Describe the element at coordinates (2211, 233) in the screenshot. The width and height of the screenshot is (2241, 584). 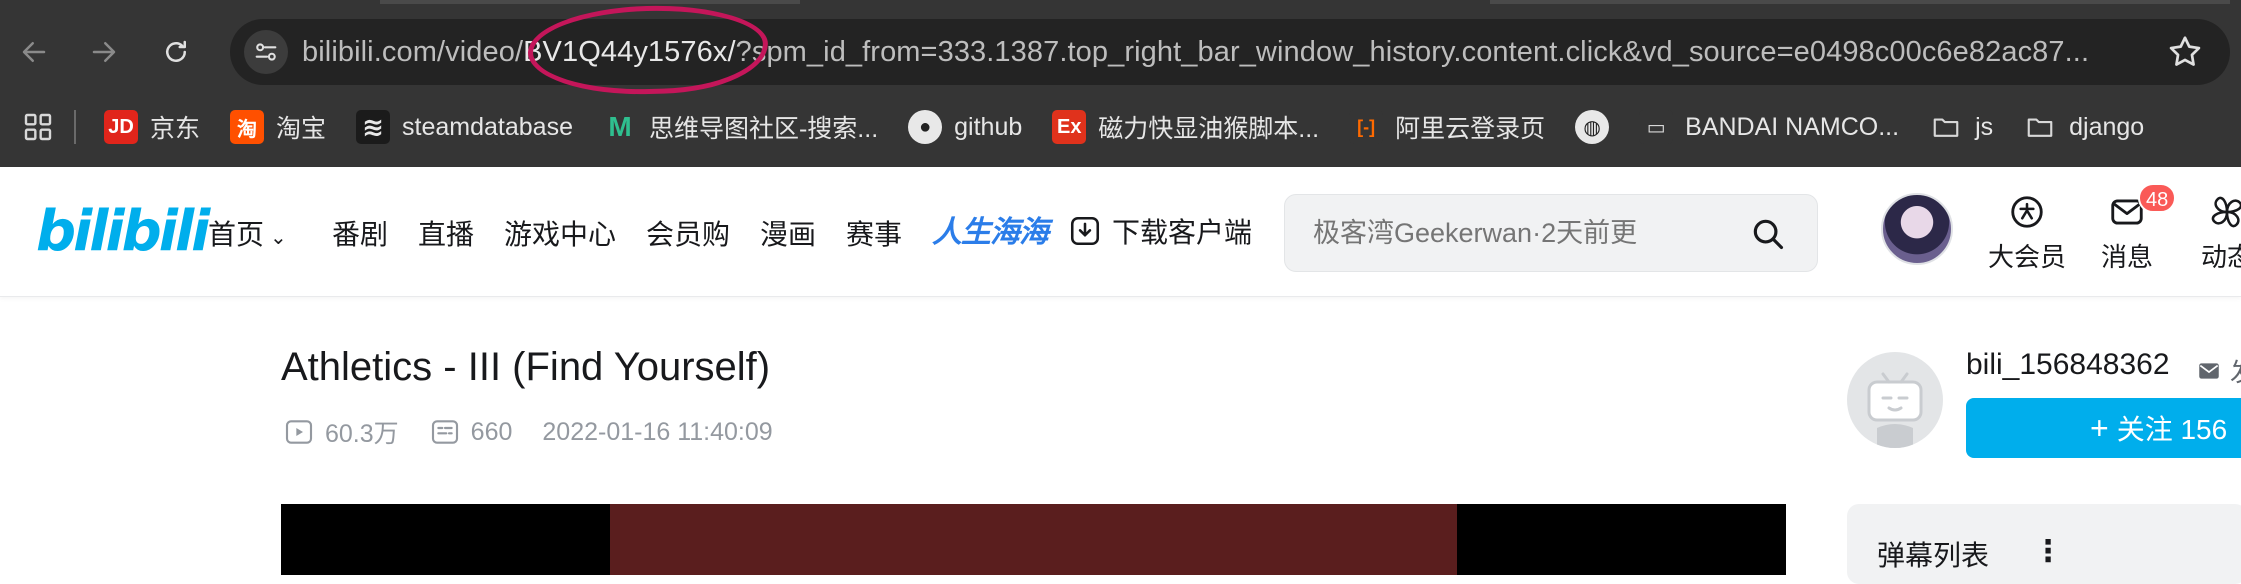
I see `dynamic-entry: 动态` at that location.